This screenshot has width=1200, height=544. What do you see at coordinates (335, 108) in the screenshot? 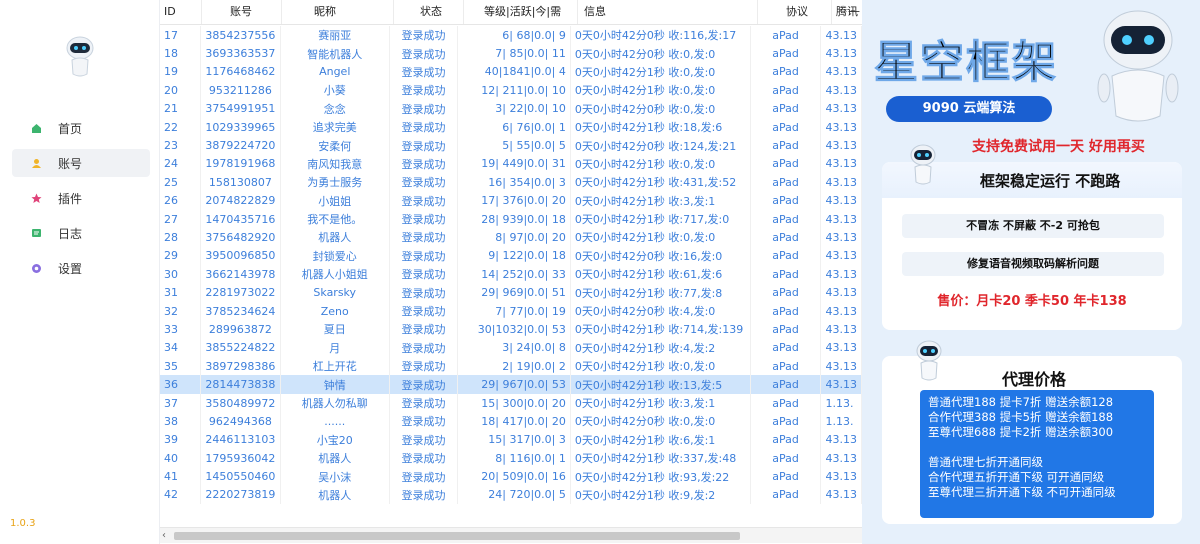
I see `cell-nickname: 念念` at bounding box center [335, 108].